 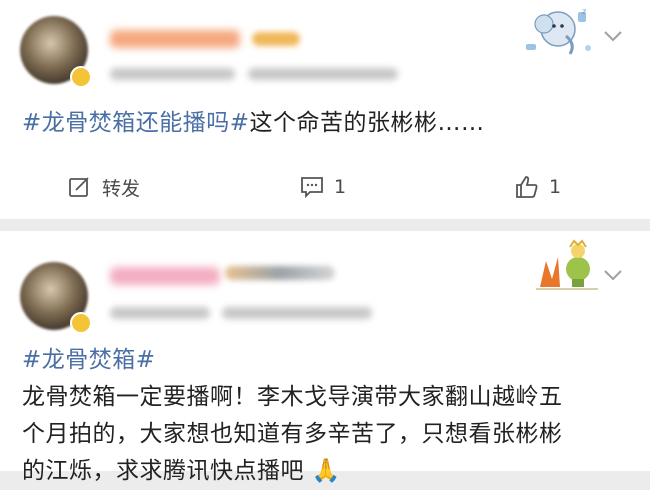 What do you see at coordinates (558, 31) in the screenshot?
I see `cartoon-elephant-decoration-icon: z` at bounding box center [558, 31].